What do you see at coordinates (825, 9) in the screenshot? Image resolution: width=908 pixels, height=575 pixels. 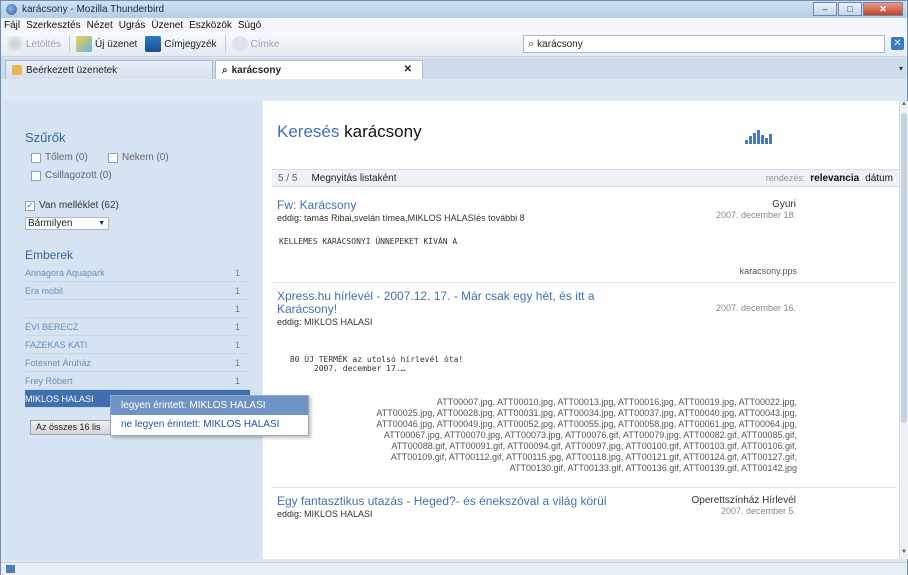 I see `minimize-button: ‒` at bounding box center [825, 9].